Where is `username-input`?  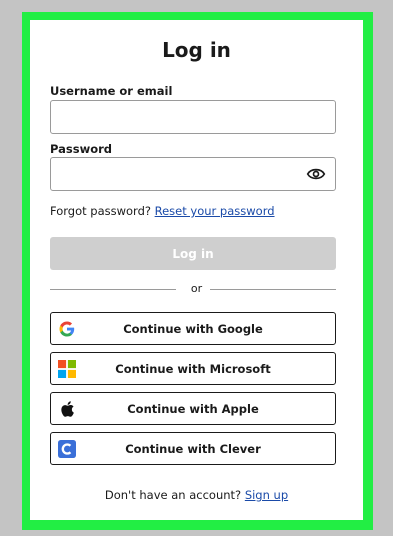 username-input is located at coordinates (193, 117).